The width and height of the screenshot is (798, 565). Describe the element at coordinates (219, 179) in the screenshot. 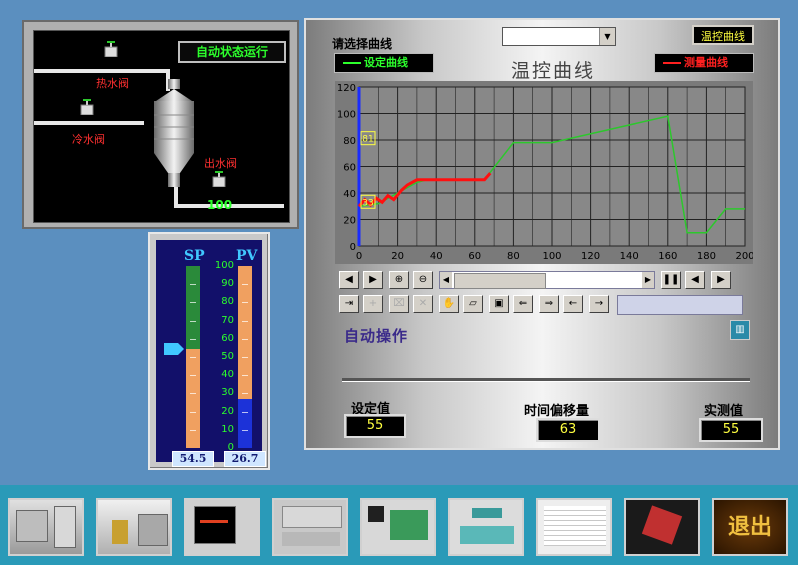

I see `outlet-valve-icon` at that location.